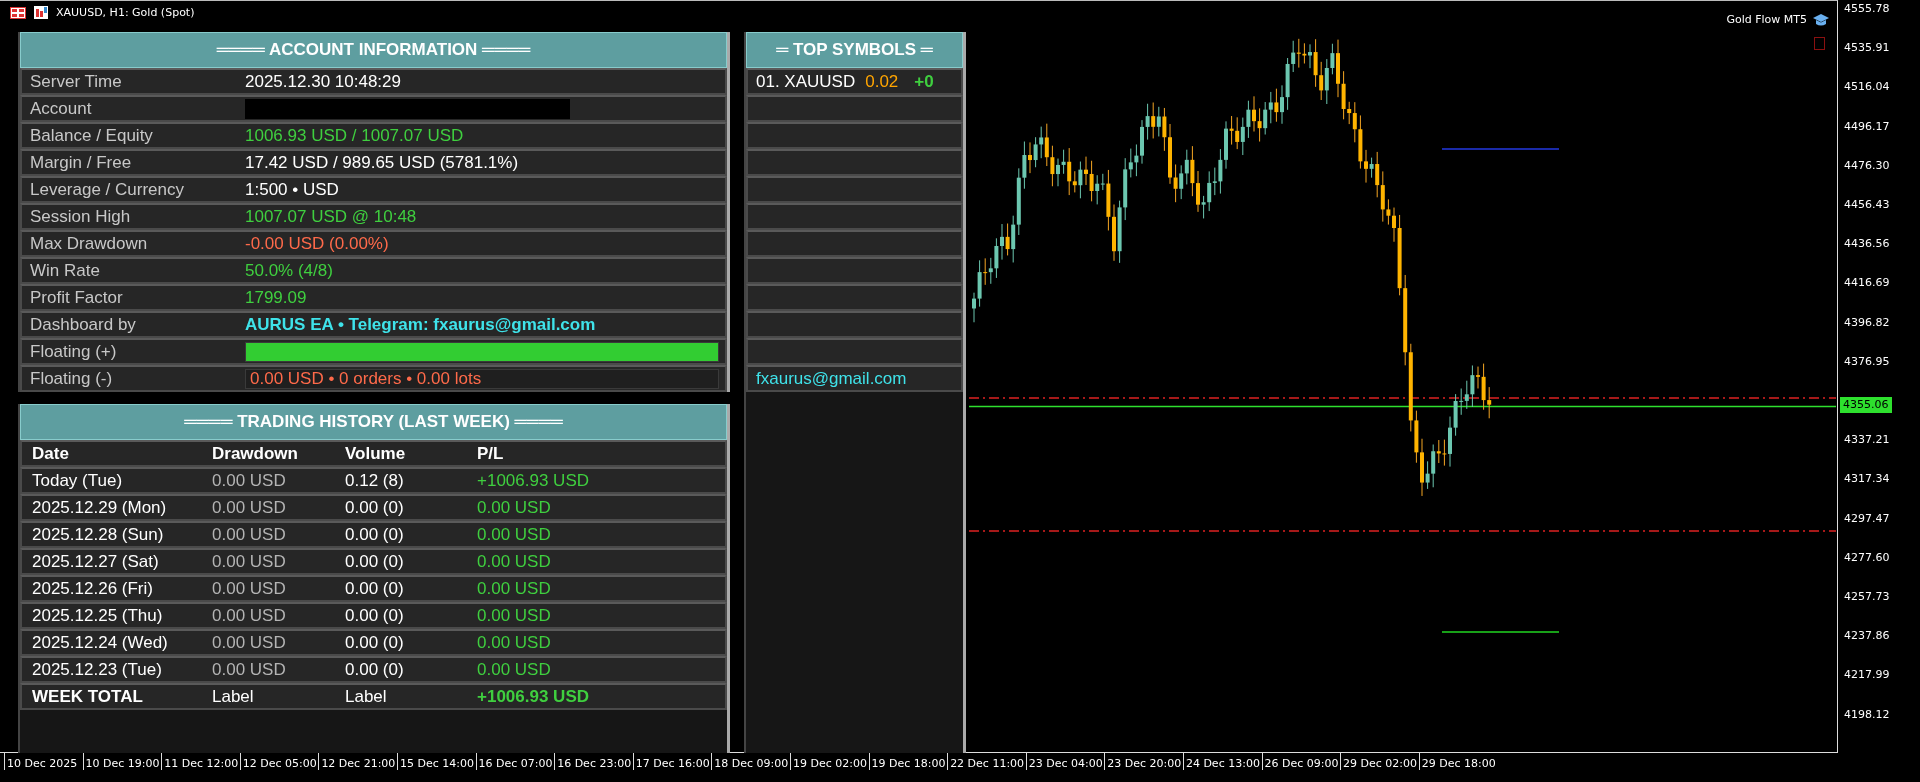 This screenshot has width=1920, height=782. What do you see at coordinates (65, 270) in the screenshot?
I see `row-label: Win Rate` at bounding box center [65, 270].